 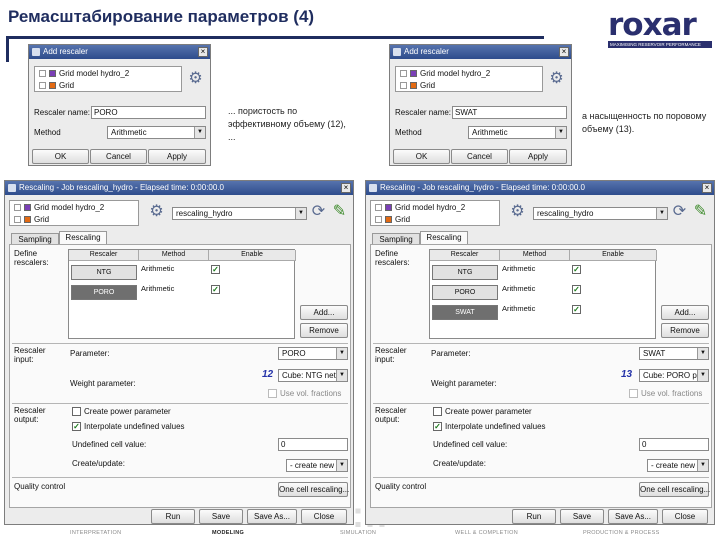 I want to click on weight-parameter-select: Cube: PORO pore ▼, so click(x=674, y=375).